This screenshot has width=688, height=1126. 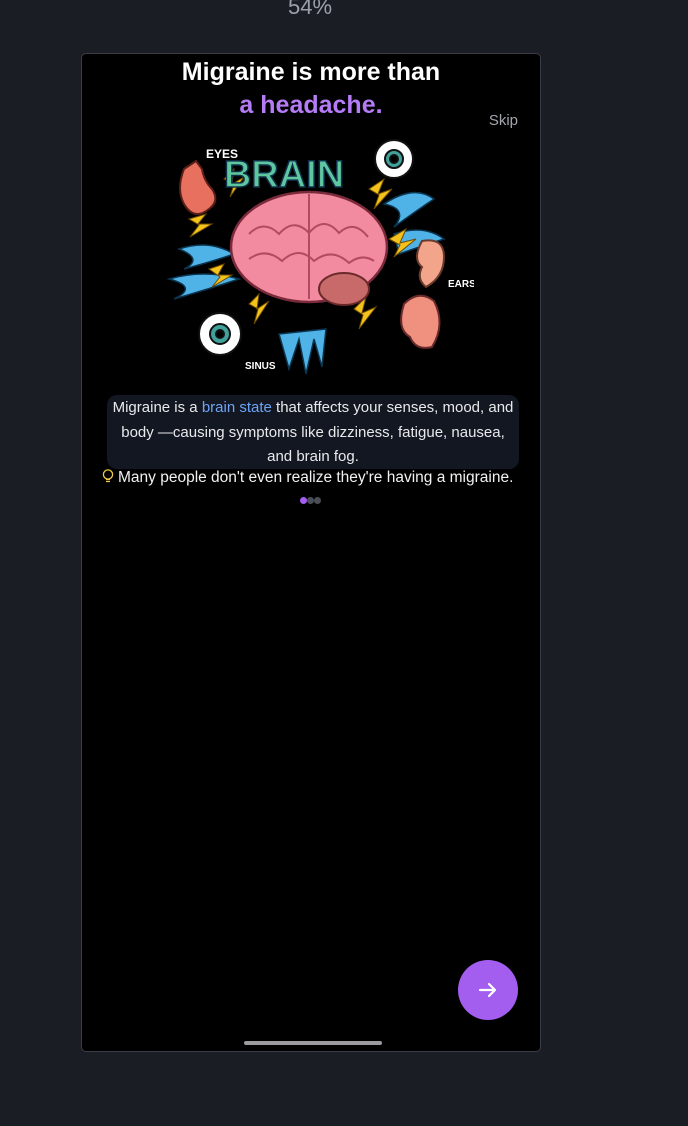 I want to click on home-indicator, so click(x=313, y=1043).